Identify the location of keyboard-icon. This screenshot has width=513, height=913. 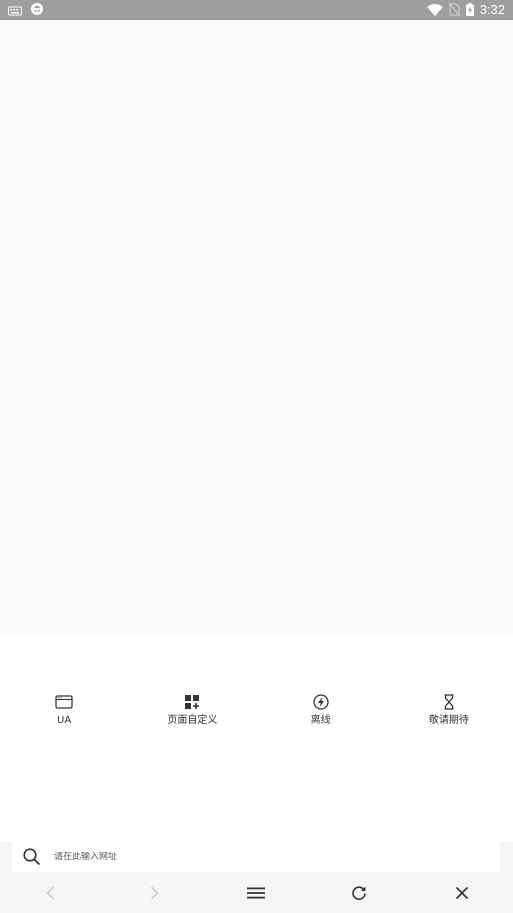
(15, 10).